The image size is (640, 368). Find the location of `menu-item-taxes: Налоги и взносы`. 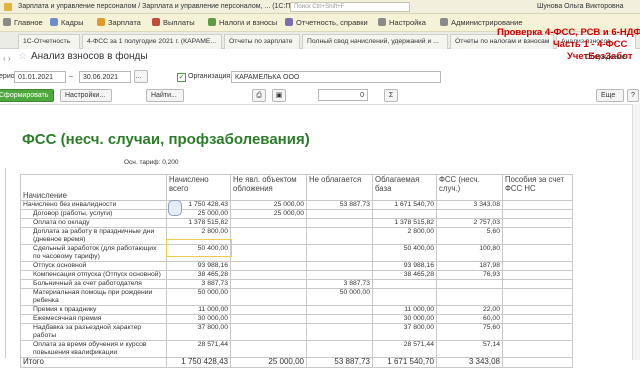

menu-item-taxes: Налоги и взносы is located at coordinates (242, 23).